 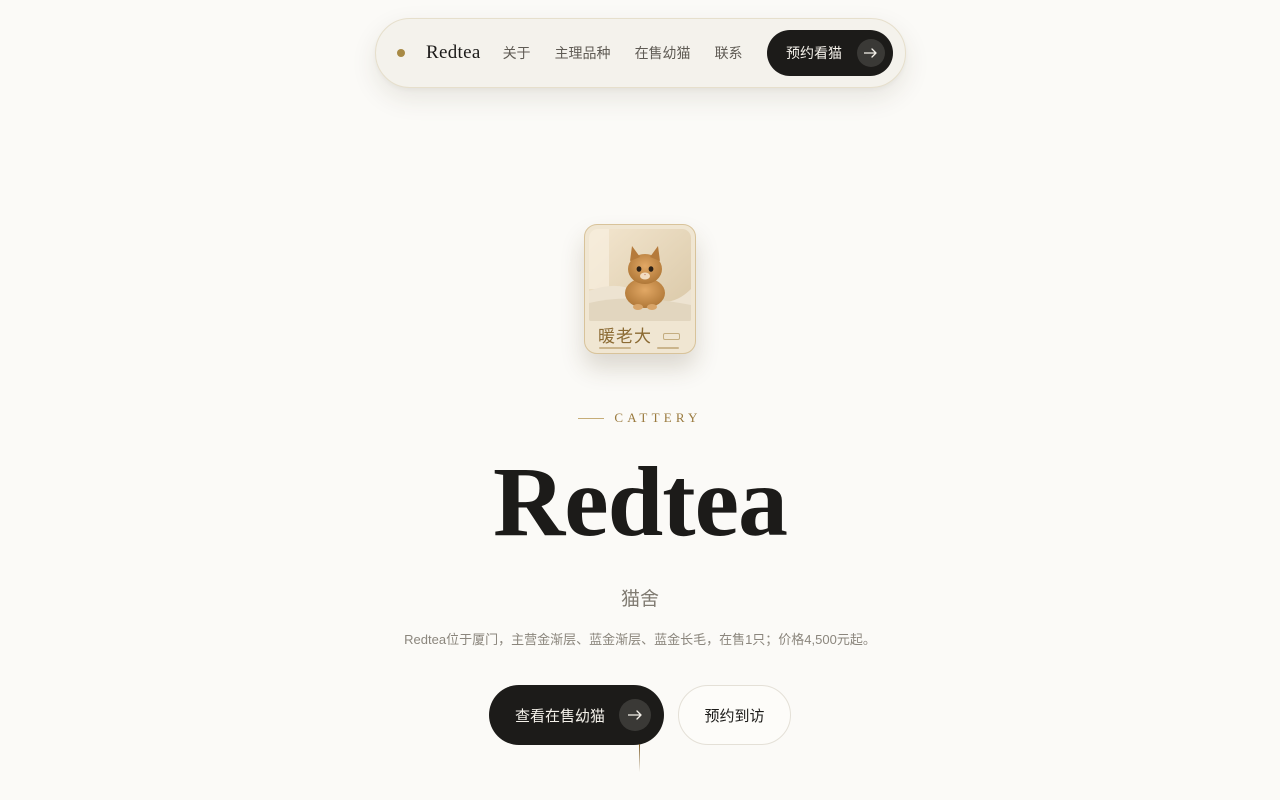 I want to click on cat-meta-right, so click(x=668, y=348).